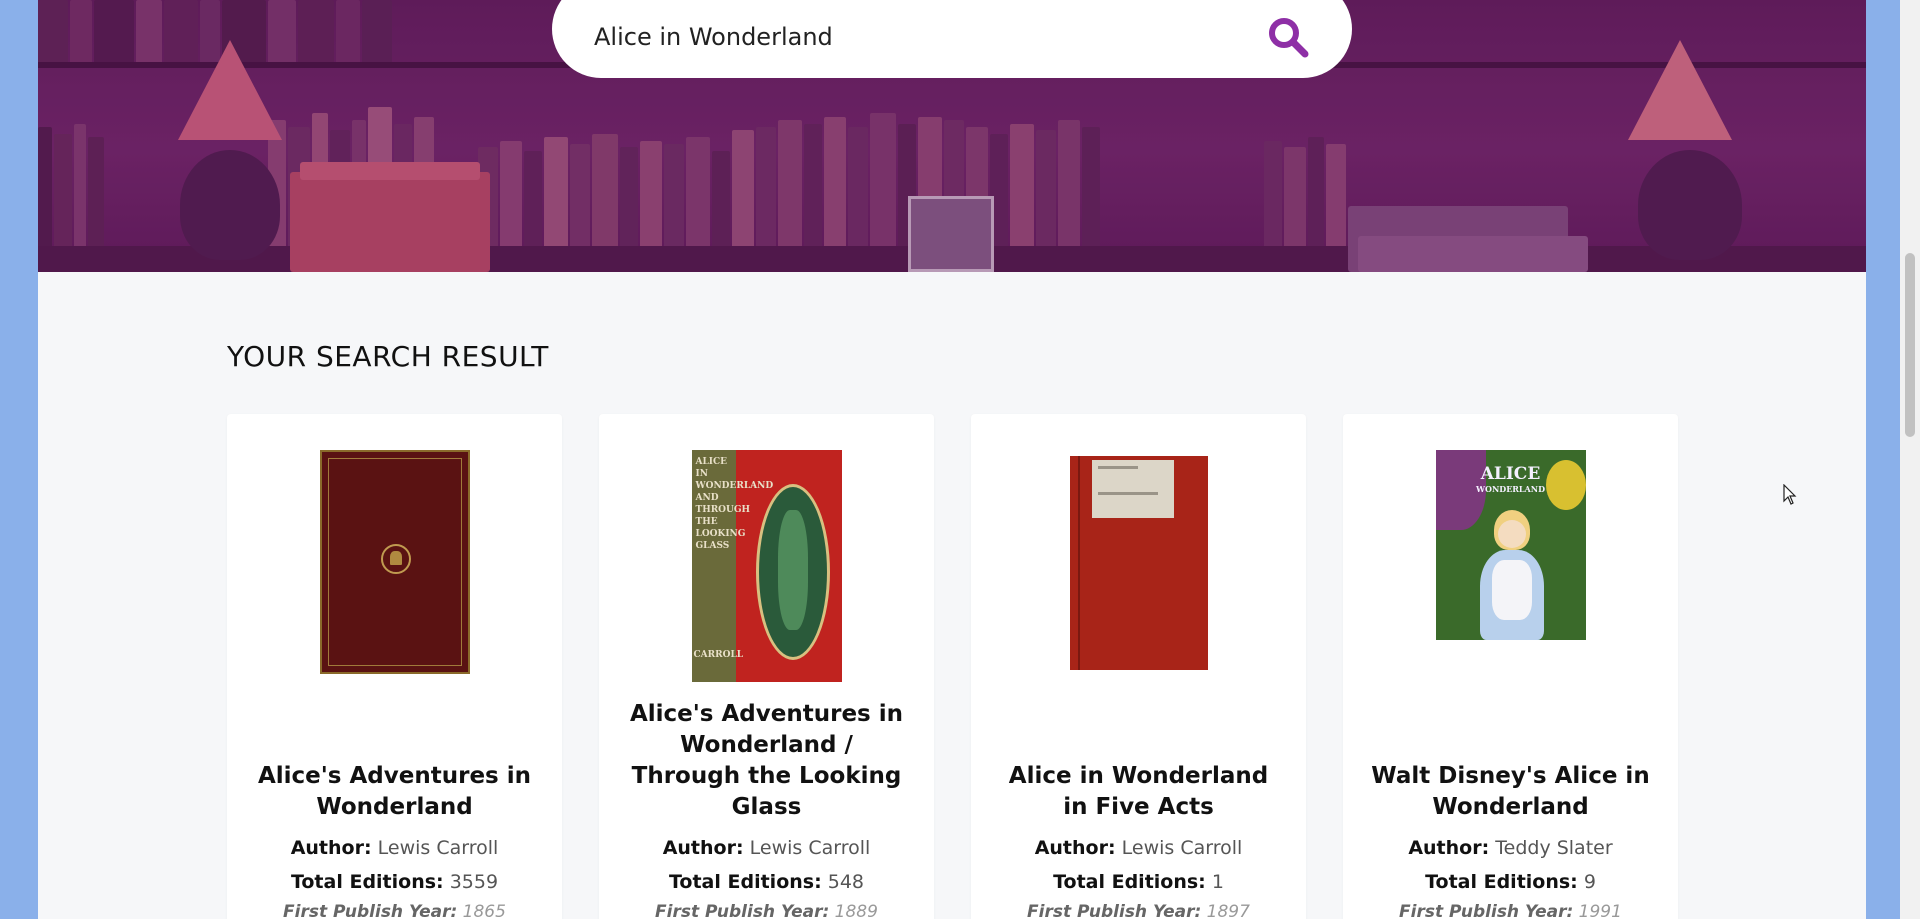 This screenshot has width=1920, height=919. I want to click on magnifier-icon, so click(1289, 38).